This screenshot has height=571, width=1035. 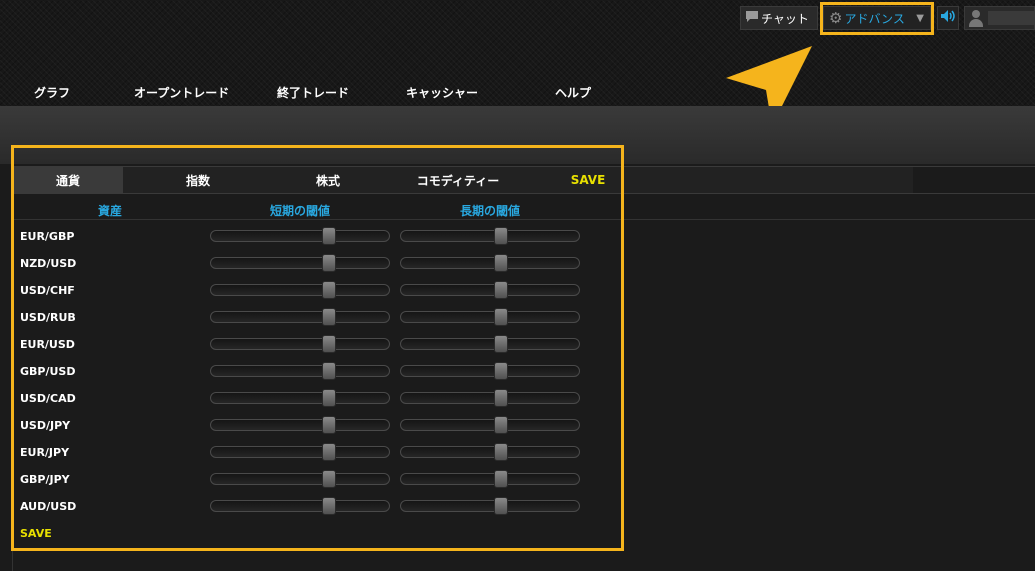 I want to click on user-account-button, so click(x=999, y=18).